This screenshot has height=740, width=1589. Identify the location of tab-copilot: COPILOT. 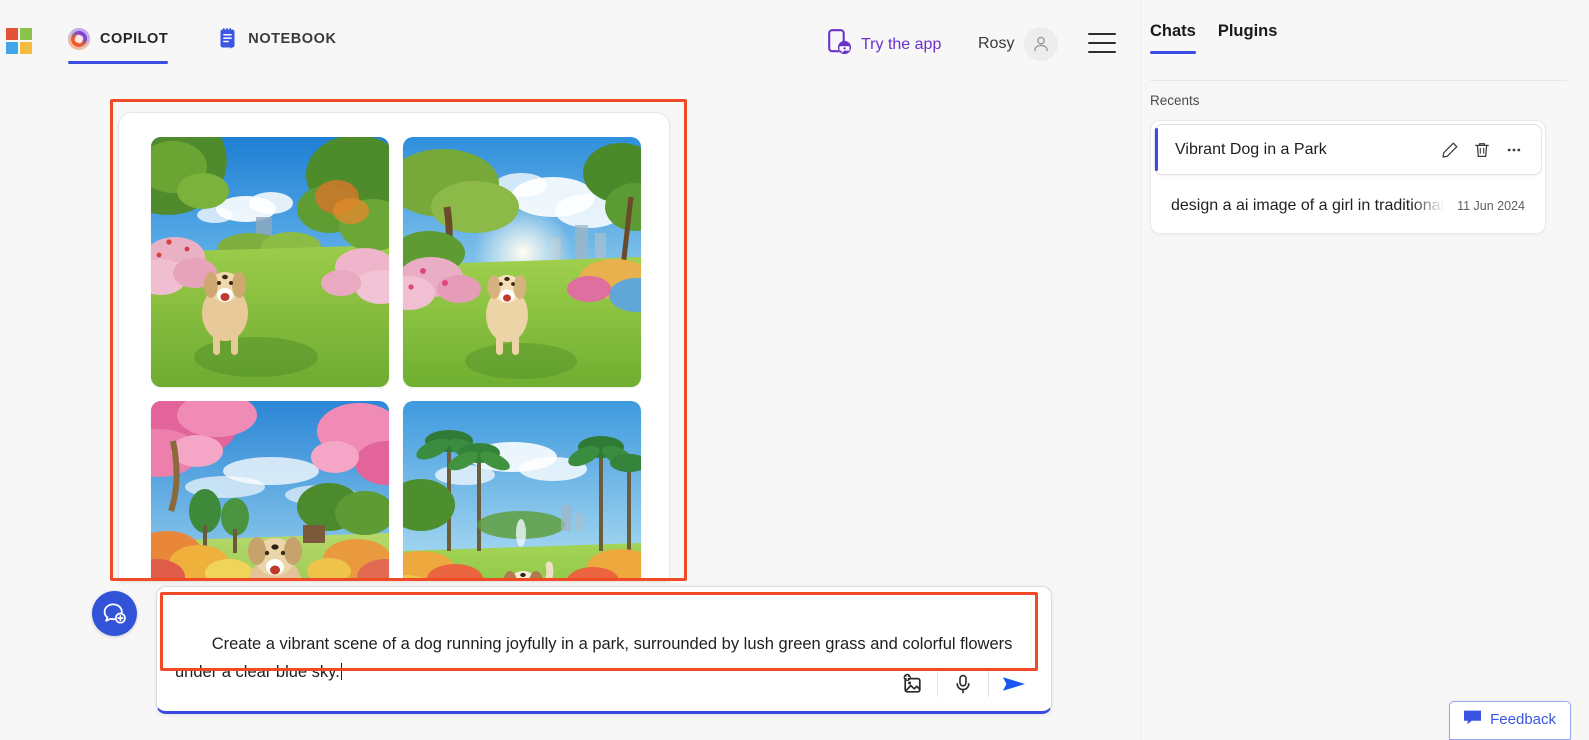
(126, 39).